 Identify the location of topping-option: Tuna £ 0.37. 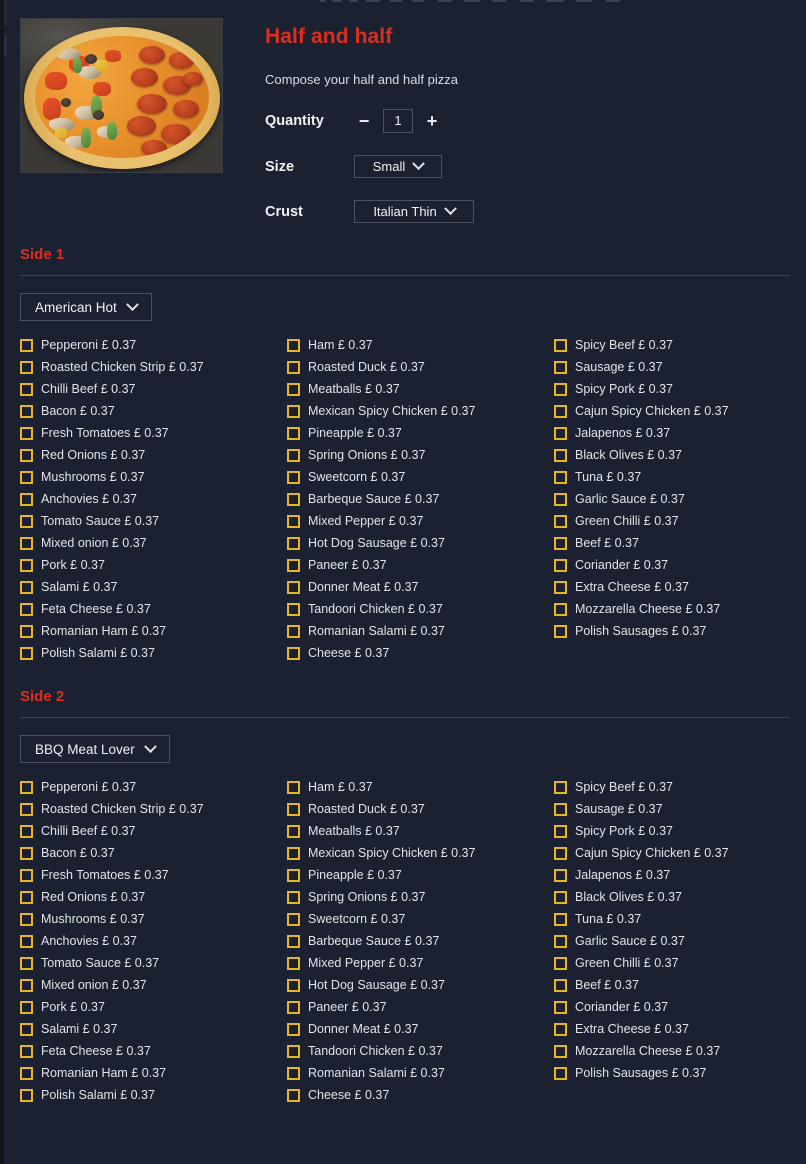
(672, 477).